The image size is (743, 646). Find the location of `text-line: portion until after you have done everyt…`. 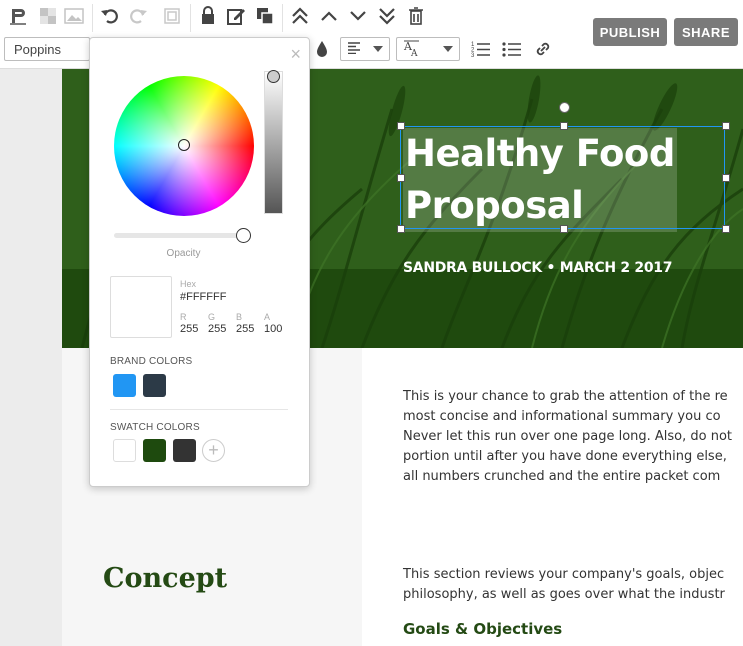

text-line: portion until after you have done everyt… is located at coordinates (565, 456).